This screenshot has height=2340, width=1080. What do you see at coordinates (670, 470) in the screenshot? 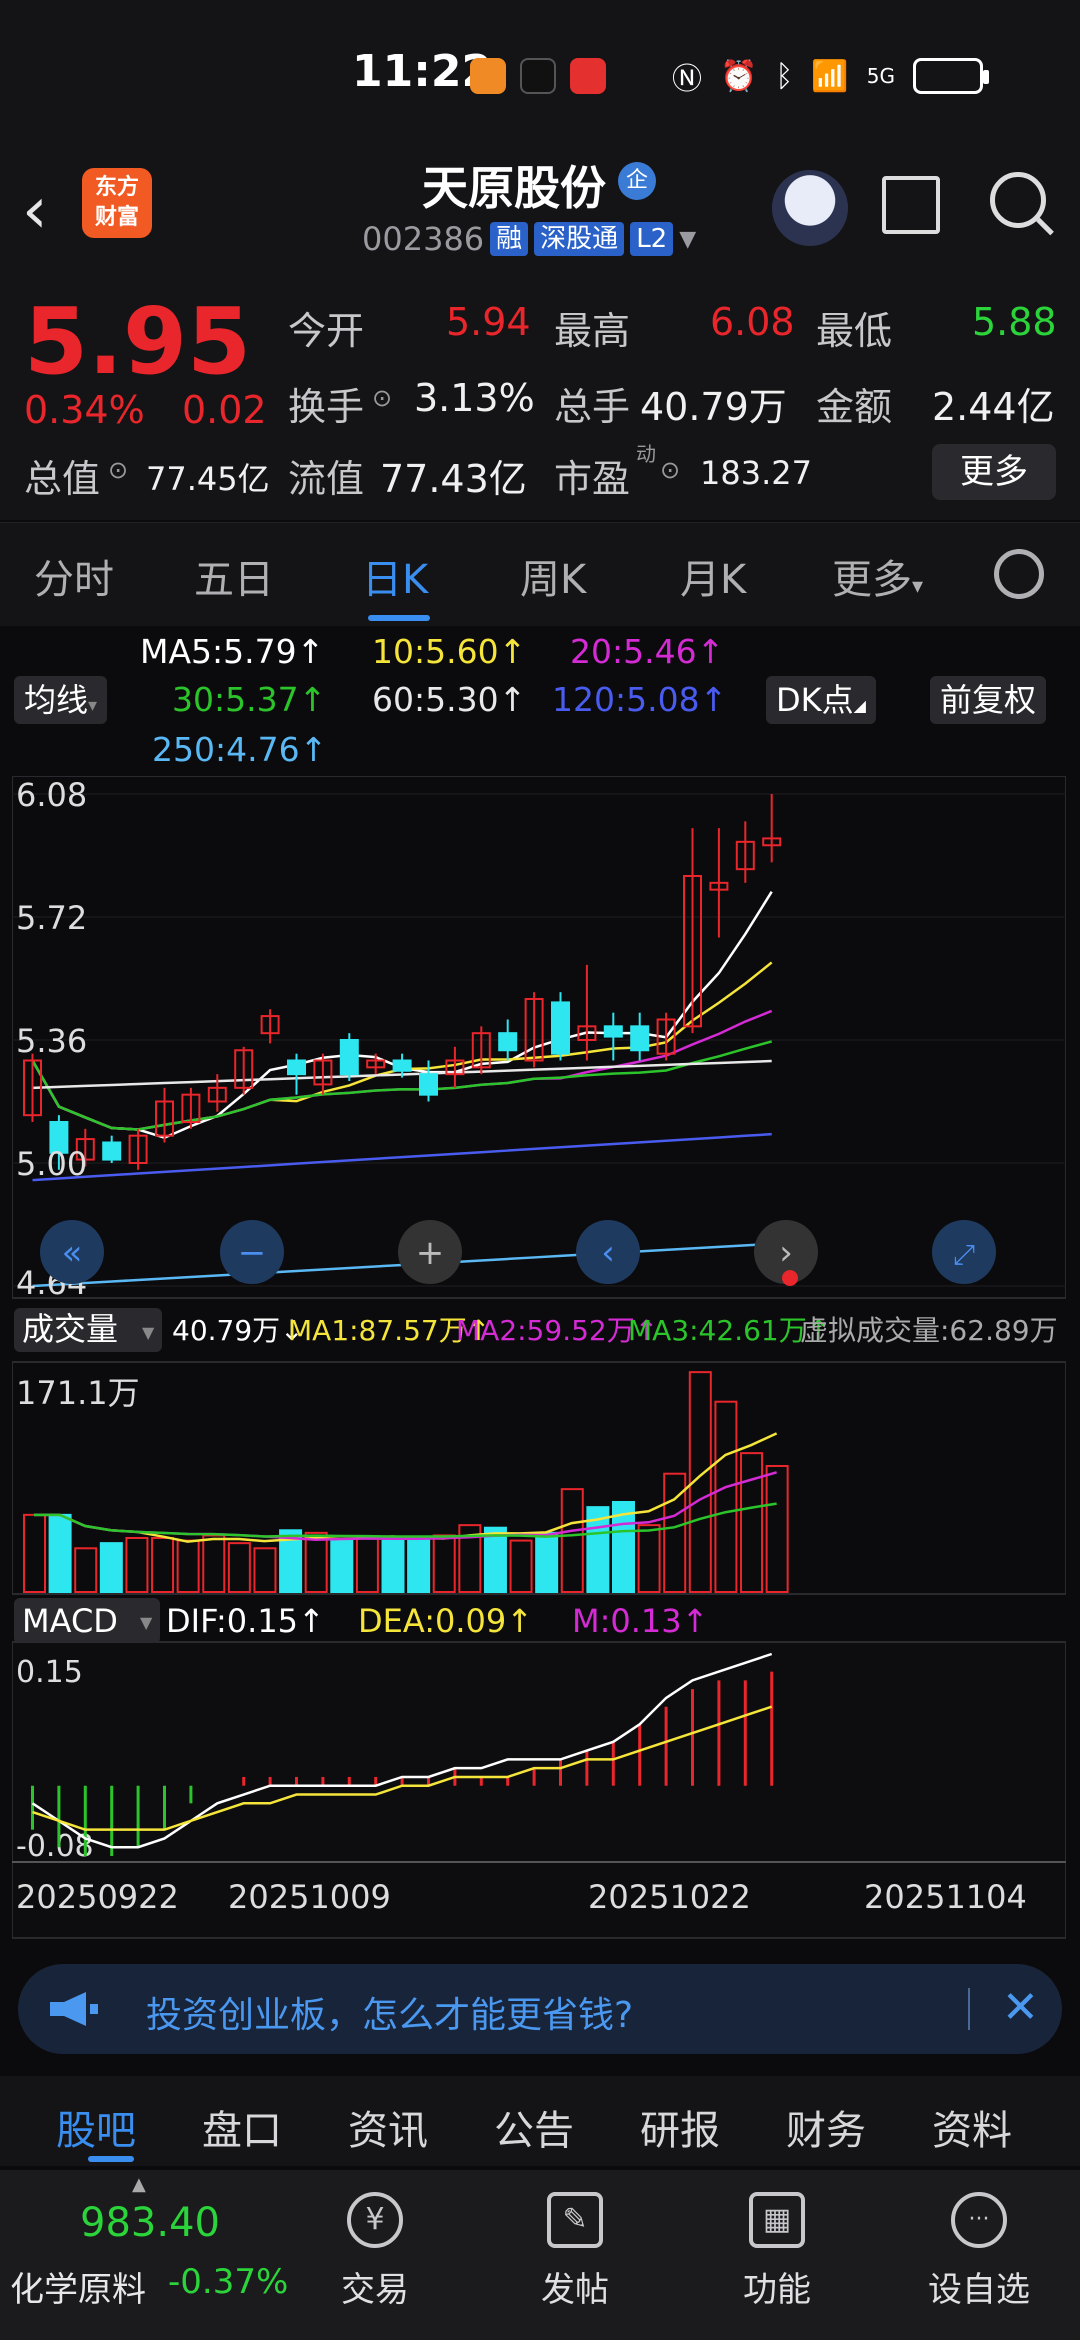
I see `pe-info-icon: ⊙` at bounding box center [670, 470].